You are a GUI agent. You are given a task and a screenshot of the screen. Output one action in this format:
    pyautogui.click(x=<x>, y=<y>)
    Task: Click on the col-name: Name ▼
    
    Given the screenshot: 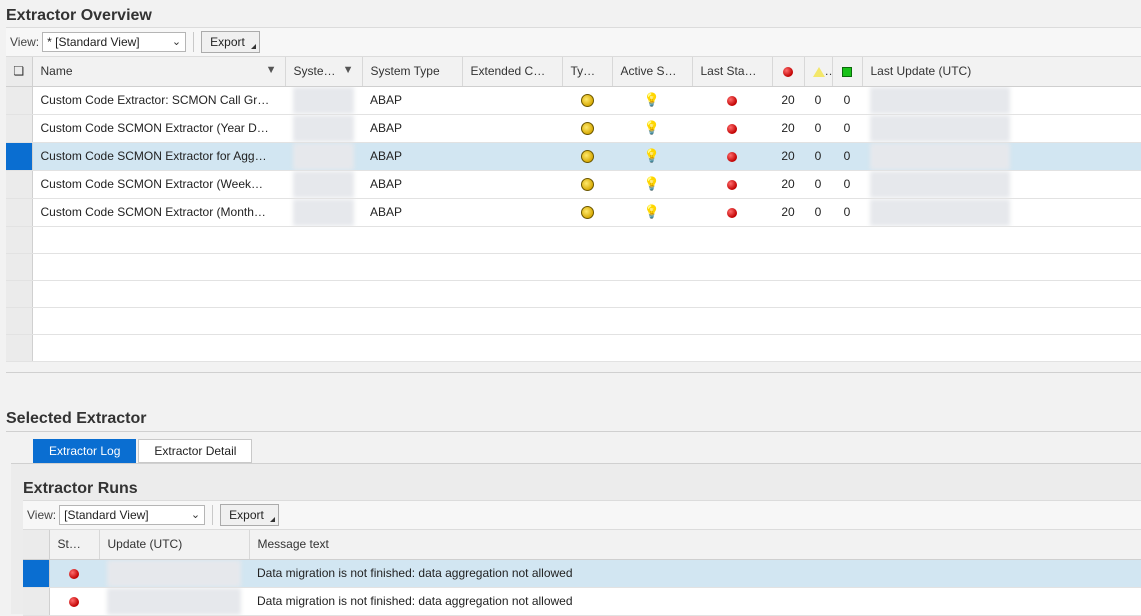 What is the action you would take?
    pyautogui.click(x=159, y=72)
    